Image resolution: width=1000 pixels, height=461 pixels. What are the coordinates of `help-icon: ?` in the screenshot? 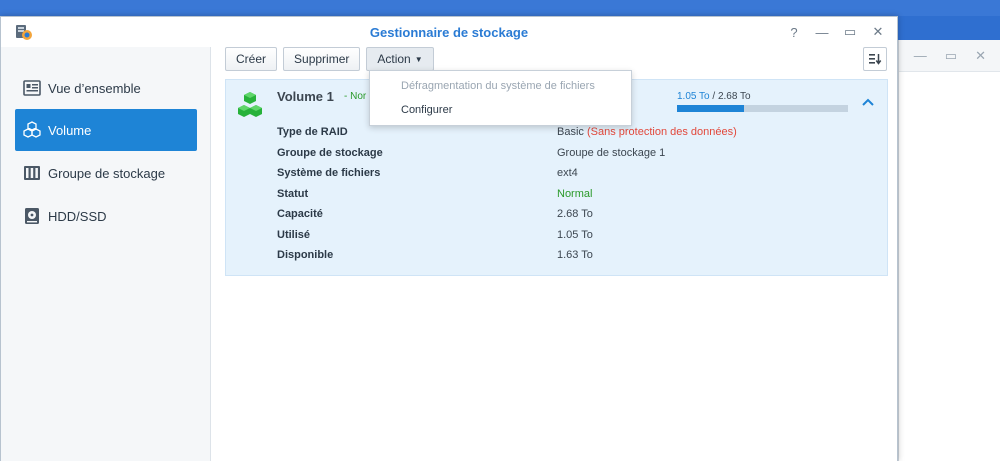 It's located at (794, 32).